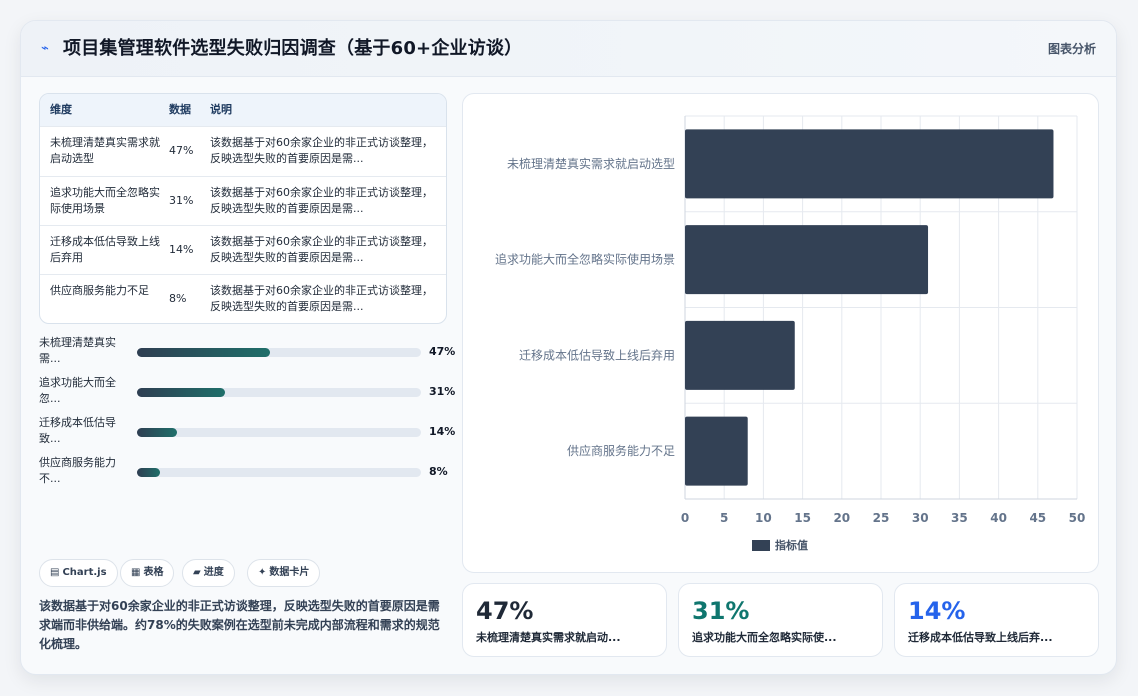 This screenshot has width=1138, height=696. What do you see at coordinates (998, 518) in the screenshot?
I see `x-tick-label: 40` at bounding box center [998, 518].